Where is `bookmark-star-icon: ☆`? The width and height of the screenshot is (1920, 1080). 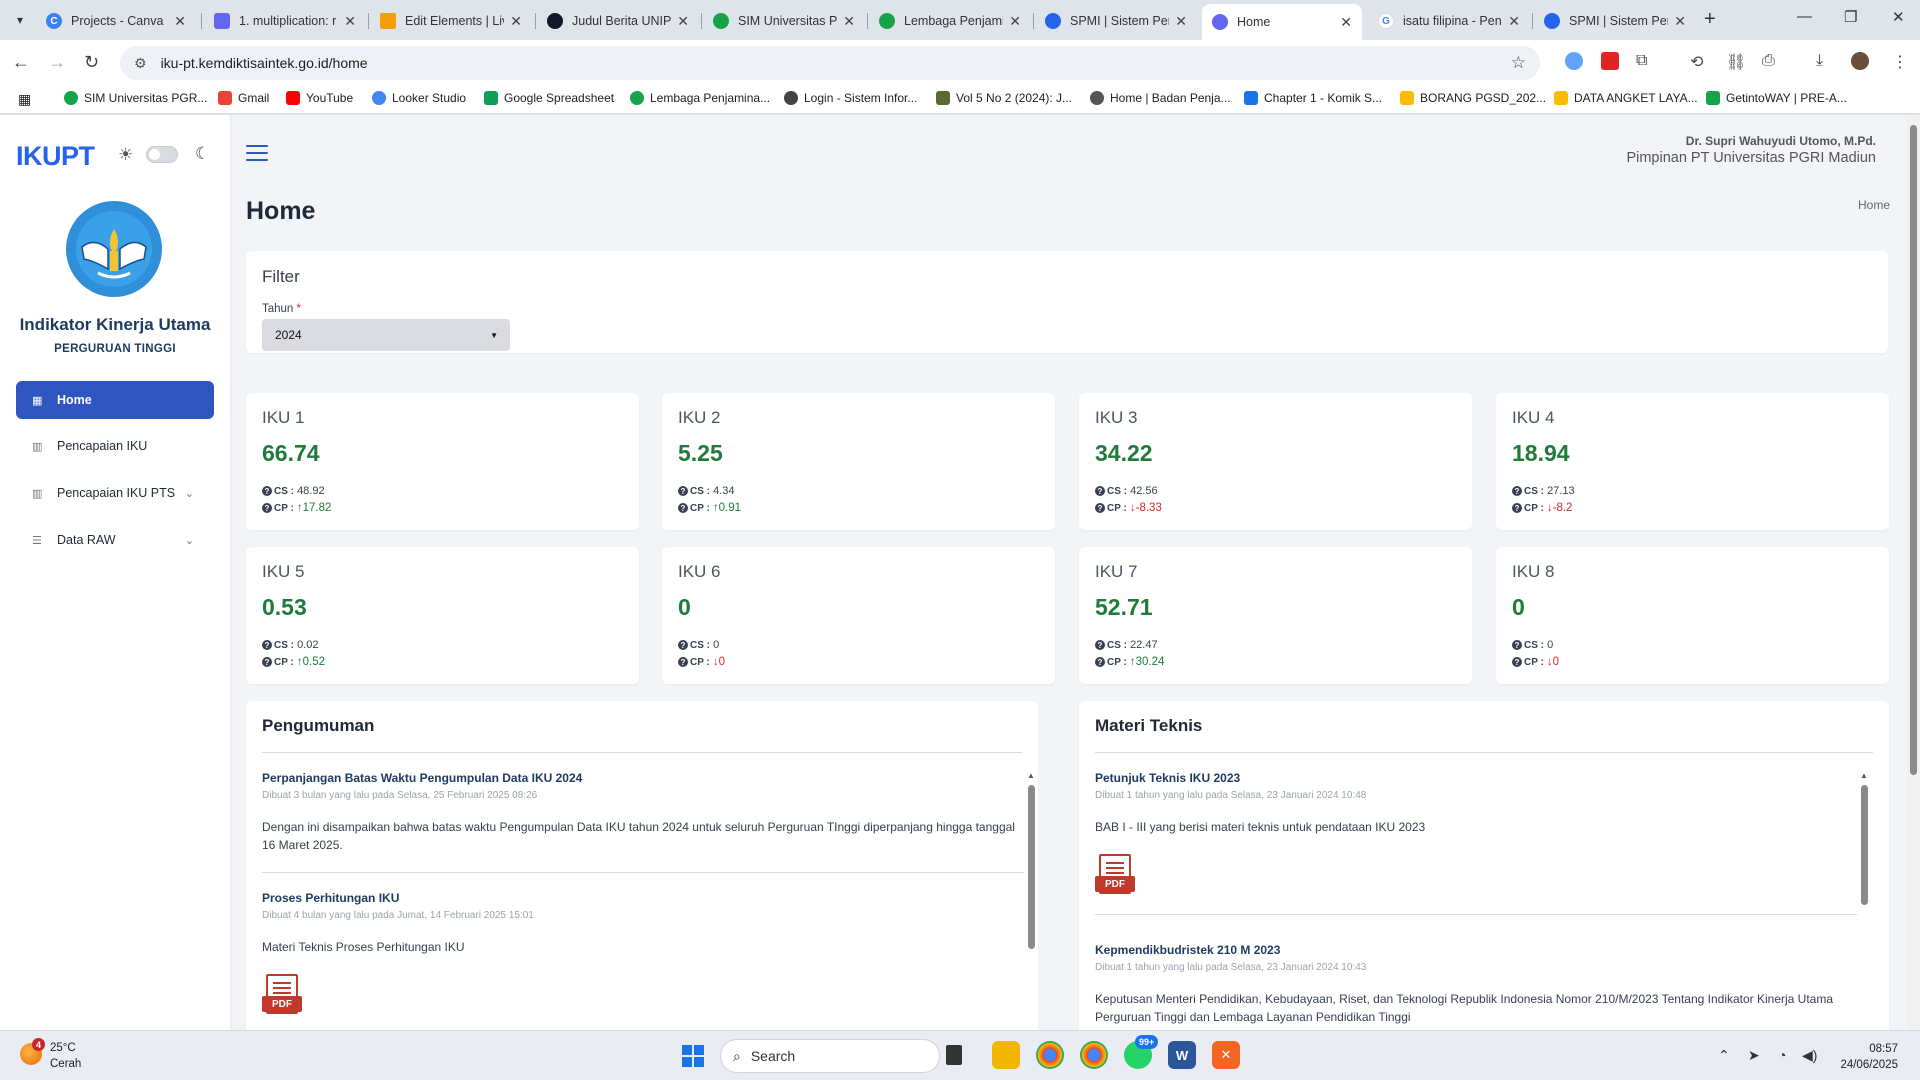
bookmark-star-icon: ☆ is located at coordinates (1518, 63).